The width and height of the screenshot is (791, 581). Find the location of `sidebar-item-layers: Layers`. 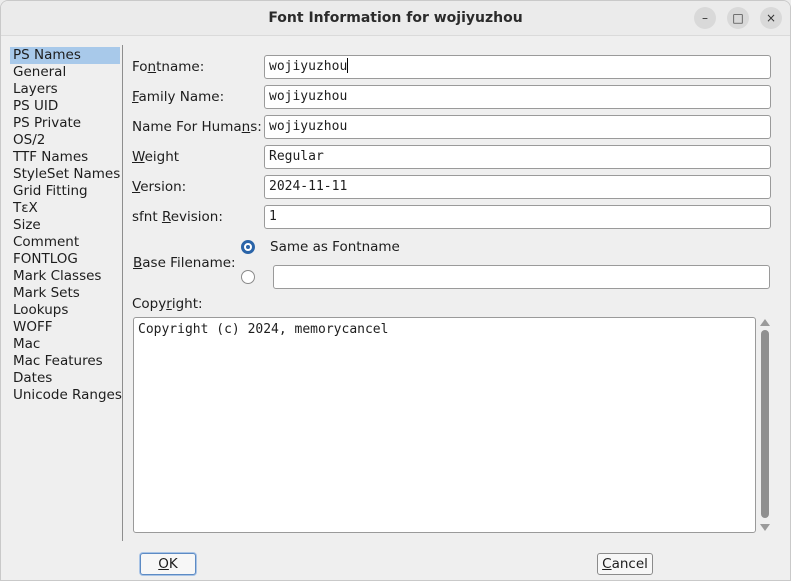

sidebar-item-layers: Layers is located at coordinates (65, 89).